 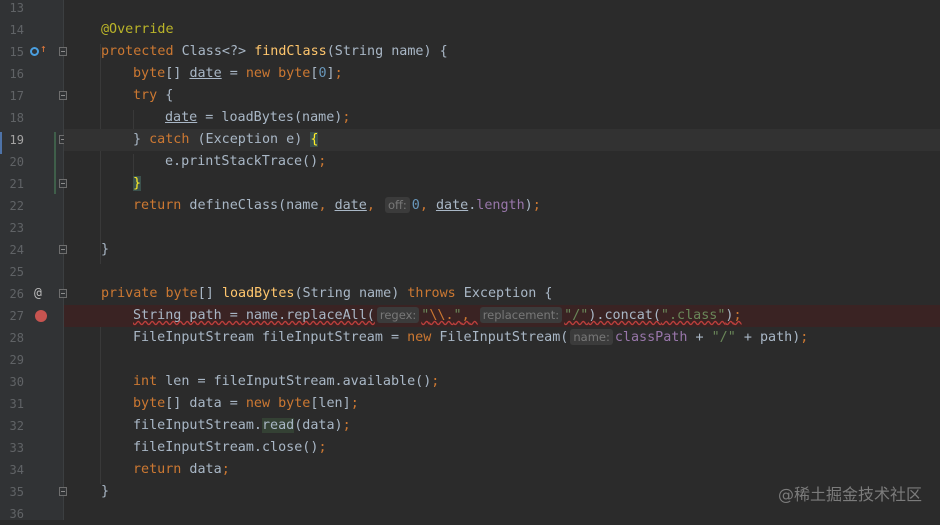 What do you see at coordinates (137, 29) in the screenshot?
I see `annotation-override: @Override` at bounding box center [137, 29].